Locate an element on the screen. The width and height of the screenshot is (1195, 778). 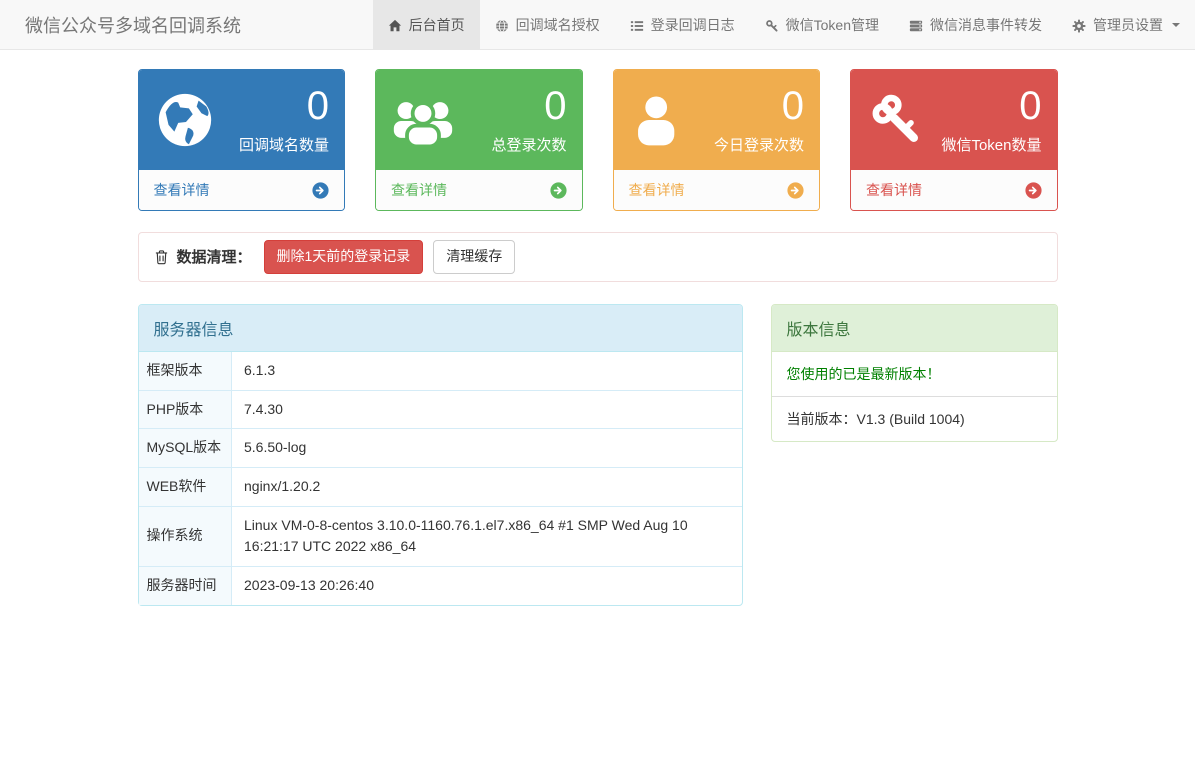
app-brand: 微信公众号多域名回调系统 is located at coordinates (133, 24).